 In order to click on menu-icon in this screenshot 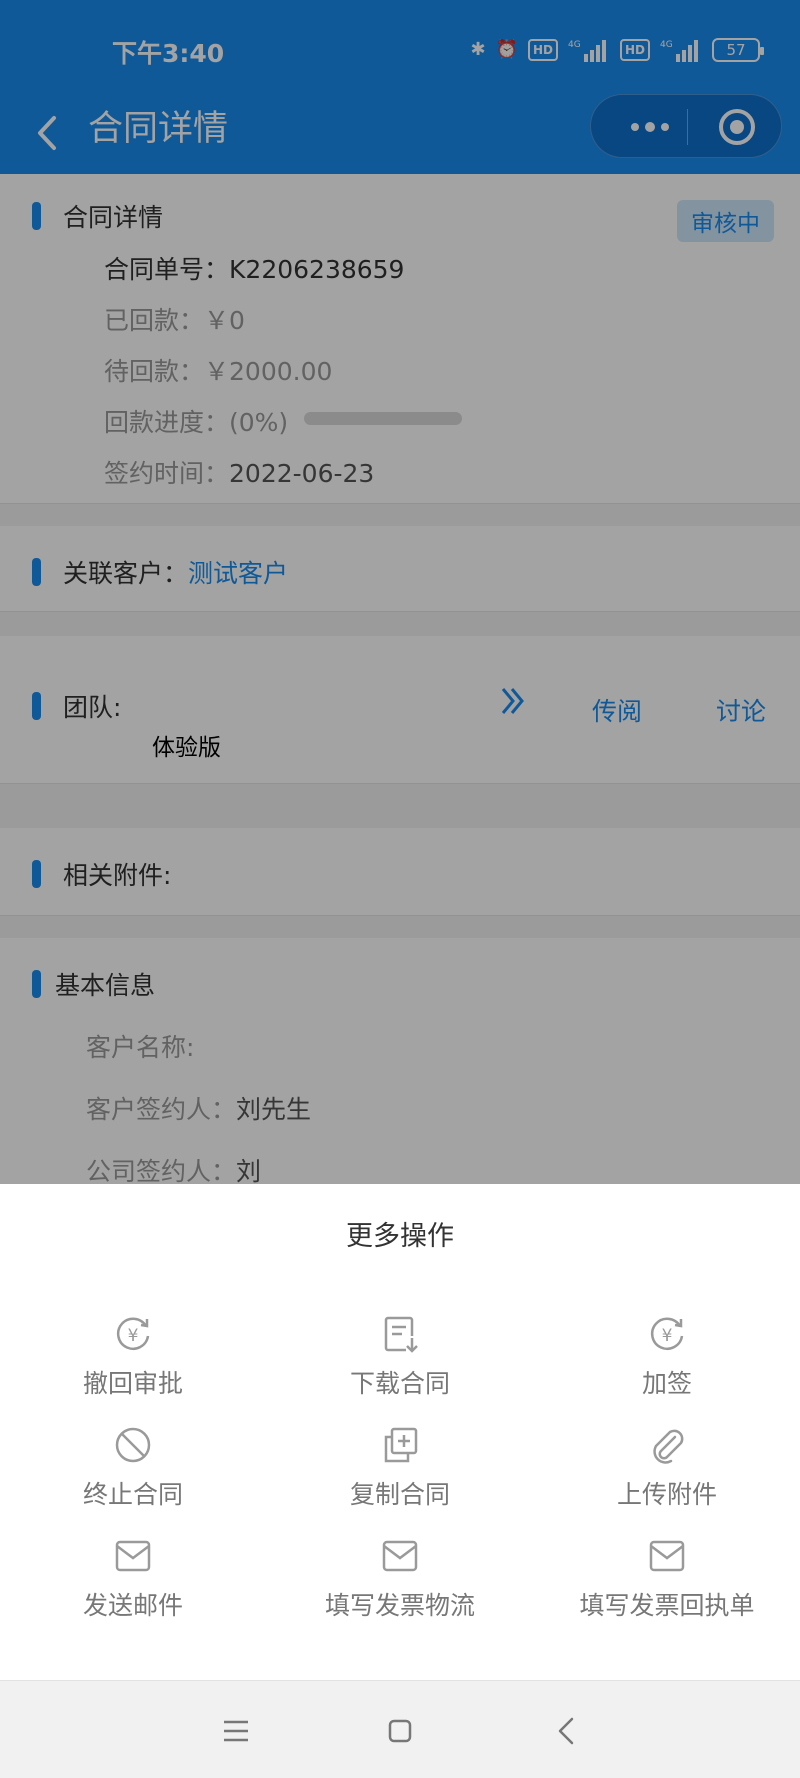, I will do `click(236, 1731)`.